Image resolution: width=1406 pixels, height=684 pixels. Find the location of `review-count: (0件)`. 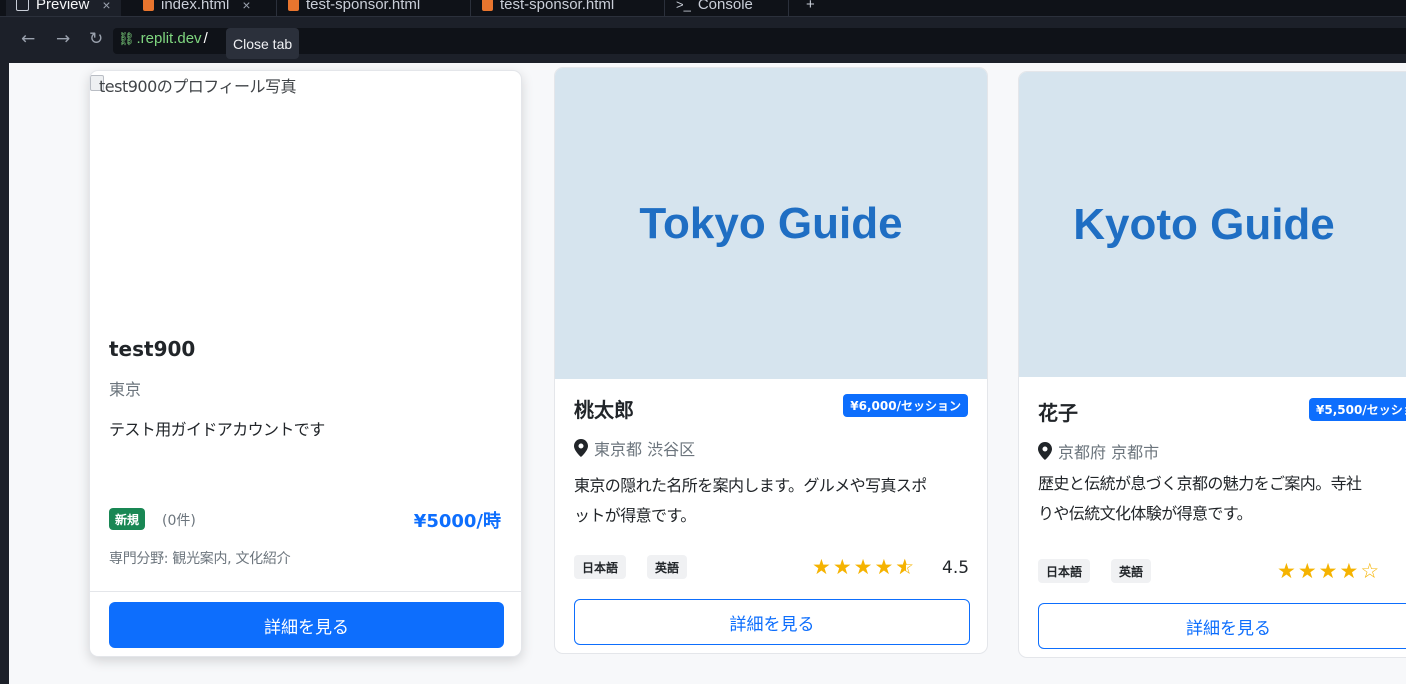

review-count: (0件) is located at coordinates (179, 521).